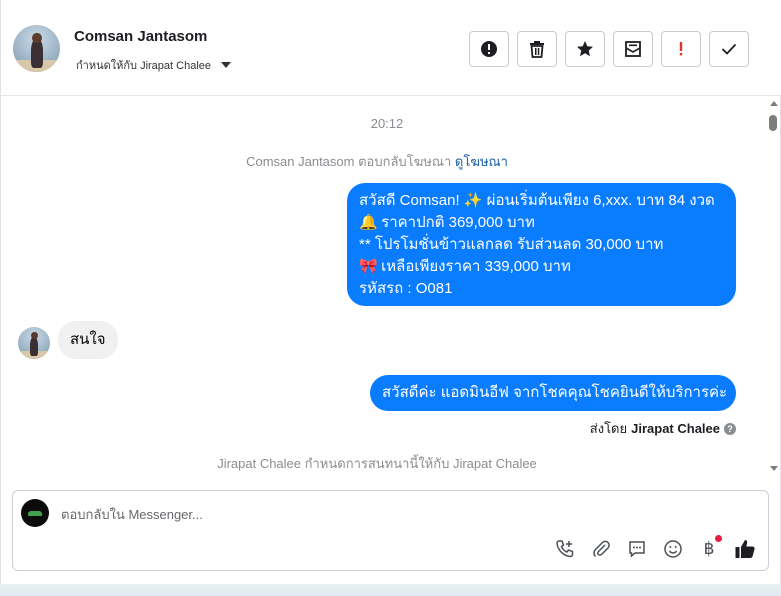 This screenshot has height=596, width=781. I want to click on composer-tools: ฿, so click(655, 547).